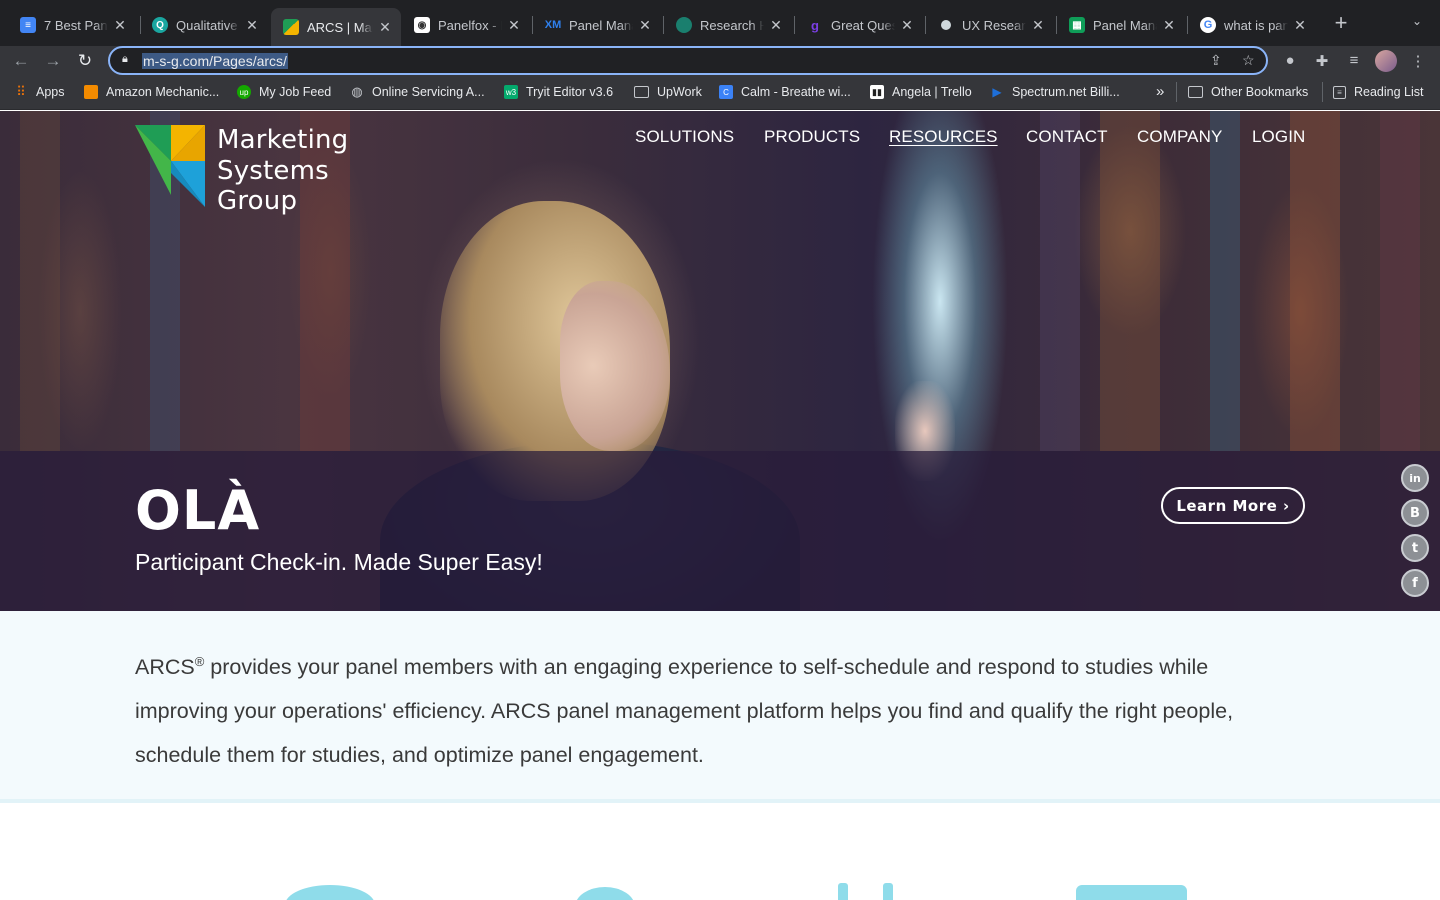 The width and height of the screenshot is (1440, 900). Describe the element at coordinates (422, 25) in the screenshot. I see `panelfox-icon: ◉` at that location.